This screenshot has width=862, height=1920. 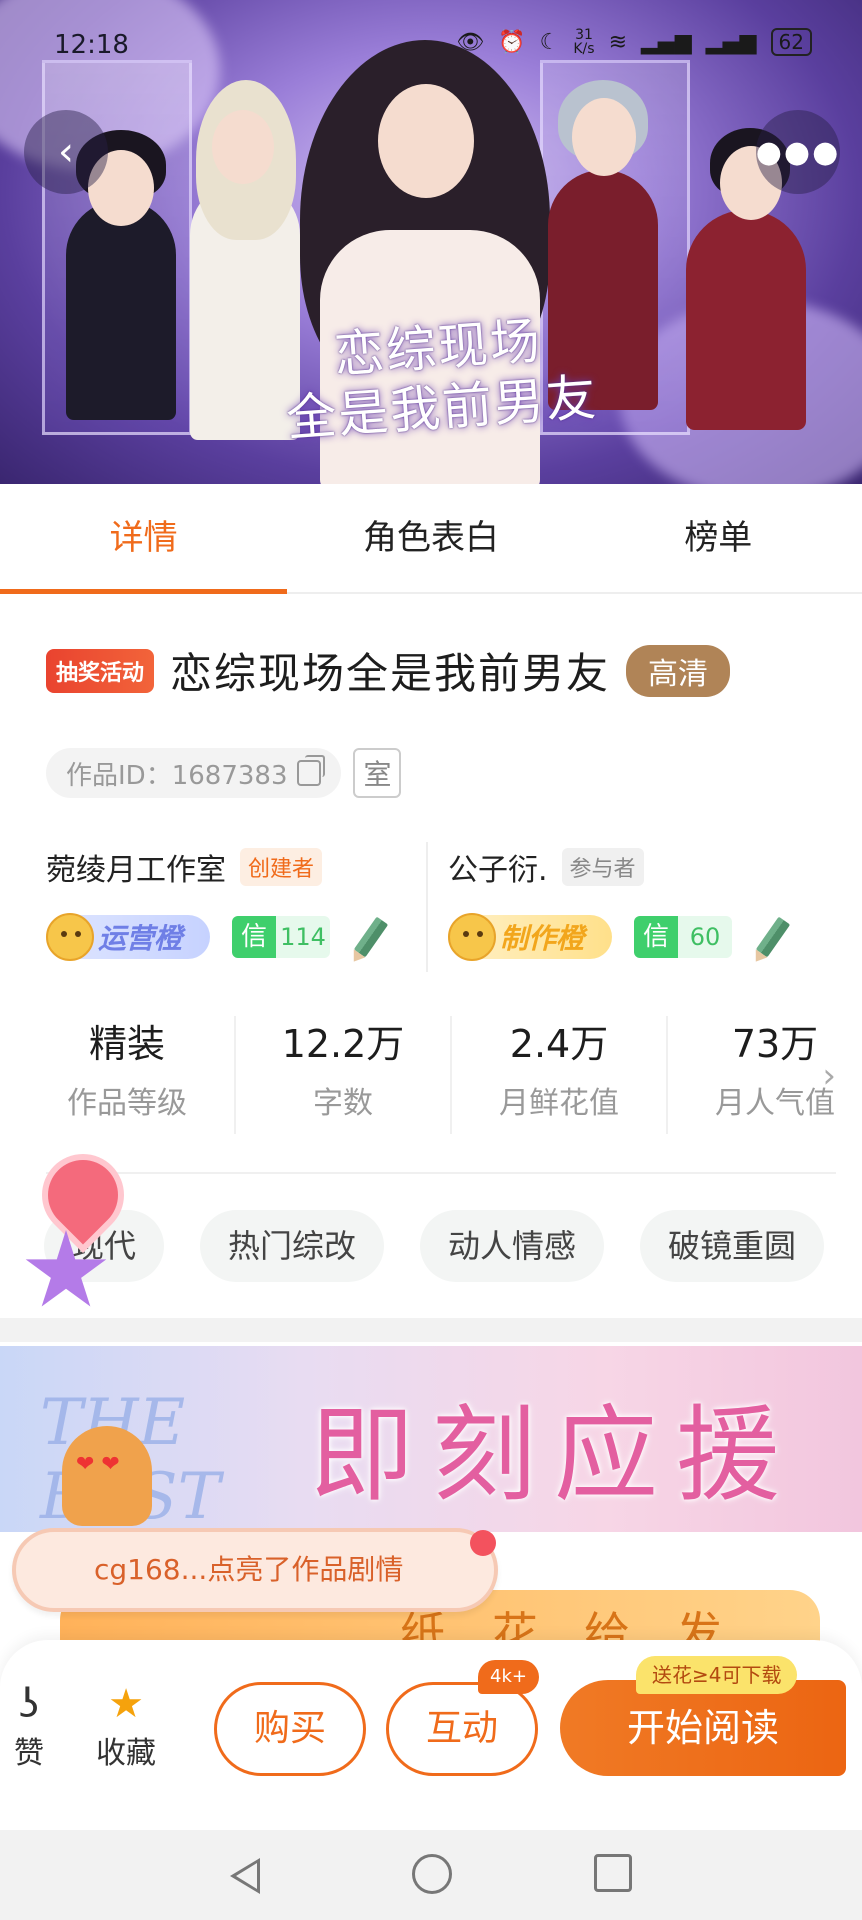 I want to click on stat-item: 2.4万 月鲜花值, so click(x=560, y=1075).